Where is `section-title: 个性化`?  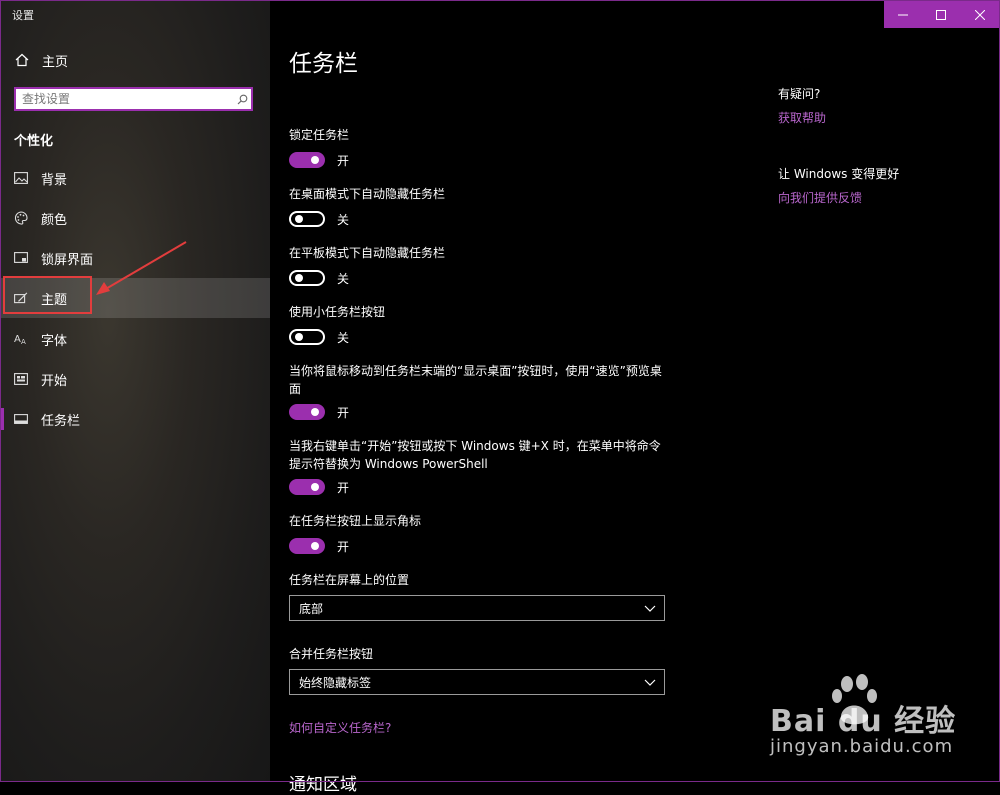
section-title: 个性化 is located at coordinates (34, 141).